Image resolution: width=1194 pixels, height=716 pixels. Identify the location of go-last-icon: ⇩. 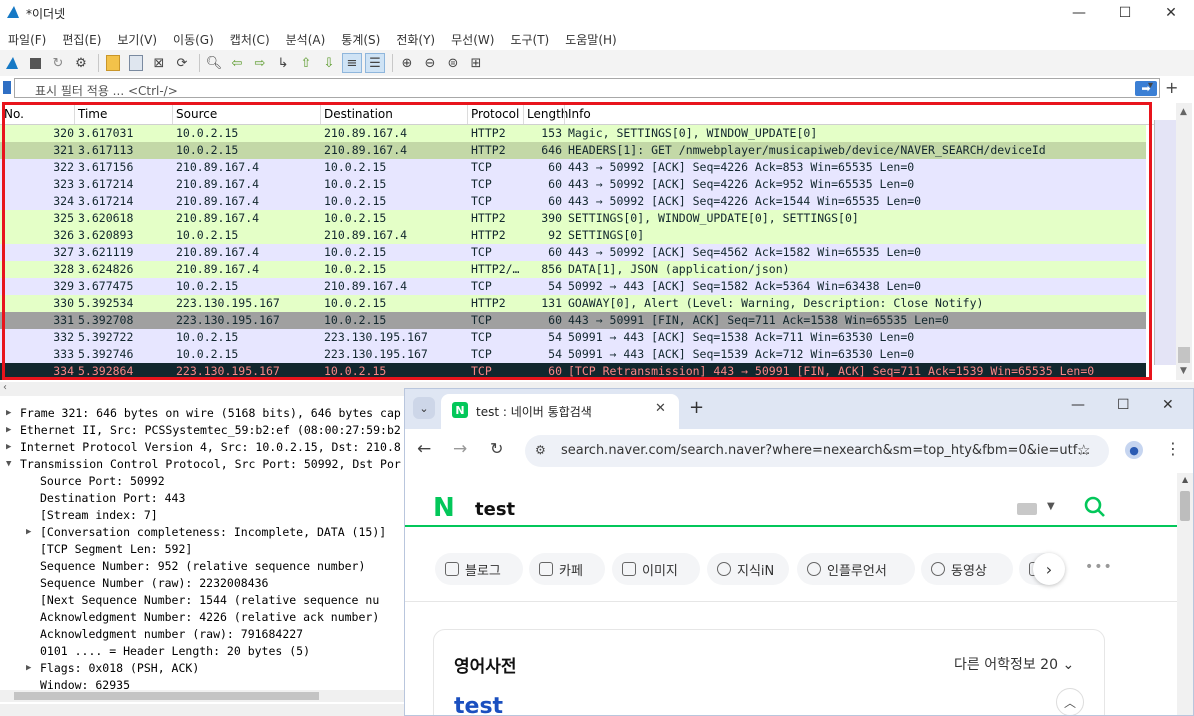
(329, 63).